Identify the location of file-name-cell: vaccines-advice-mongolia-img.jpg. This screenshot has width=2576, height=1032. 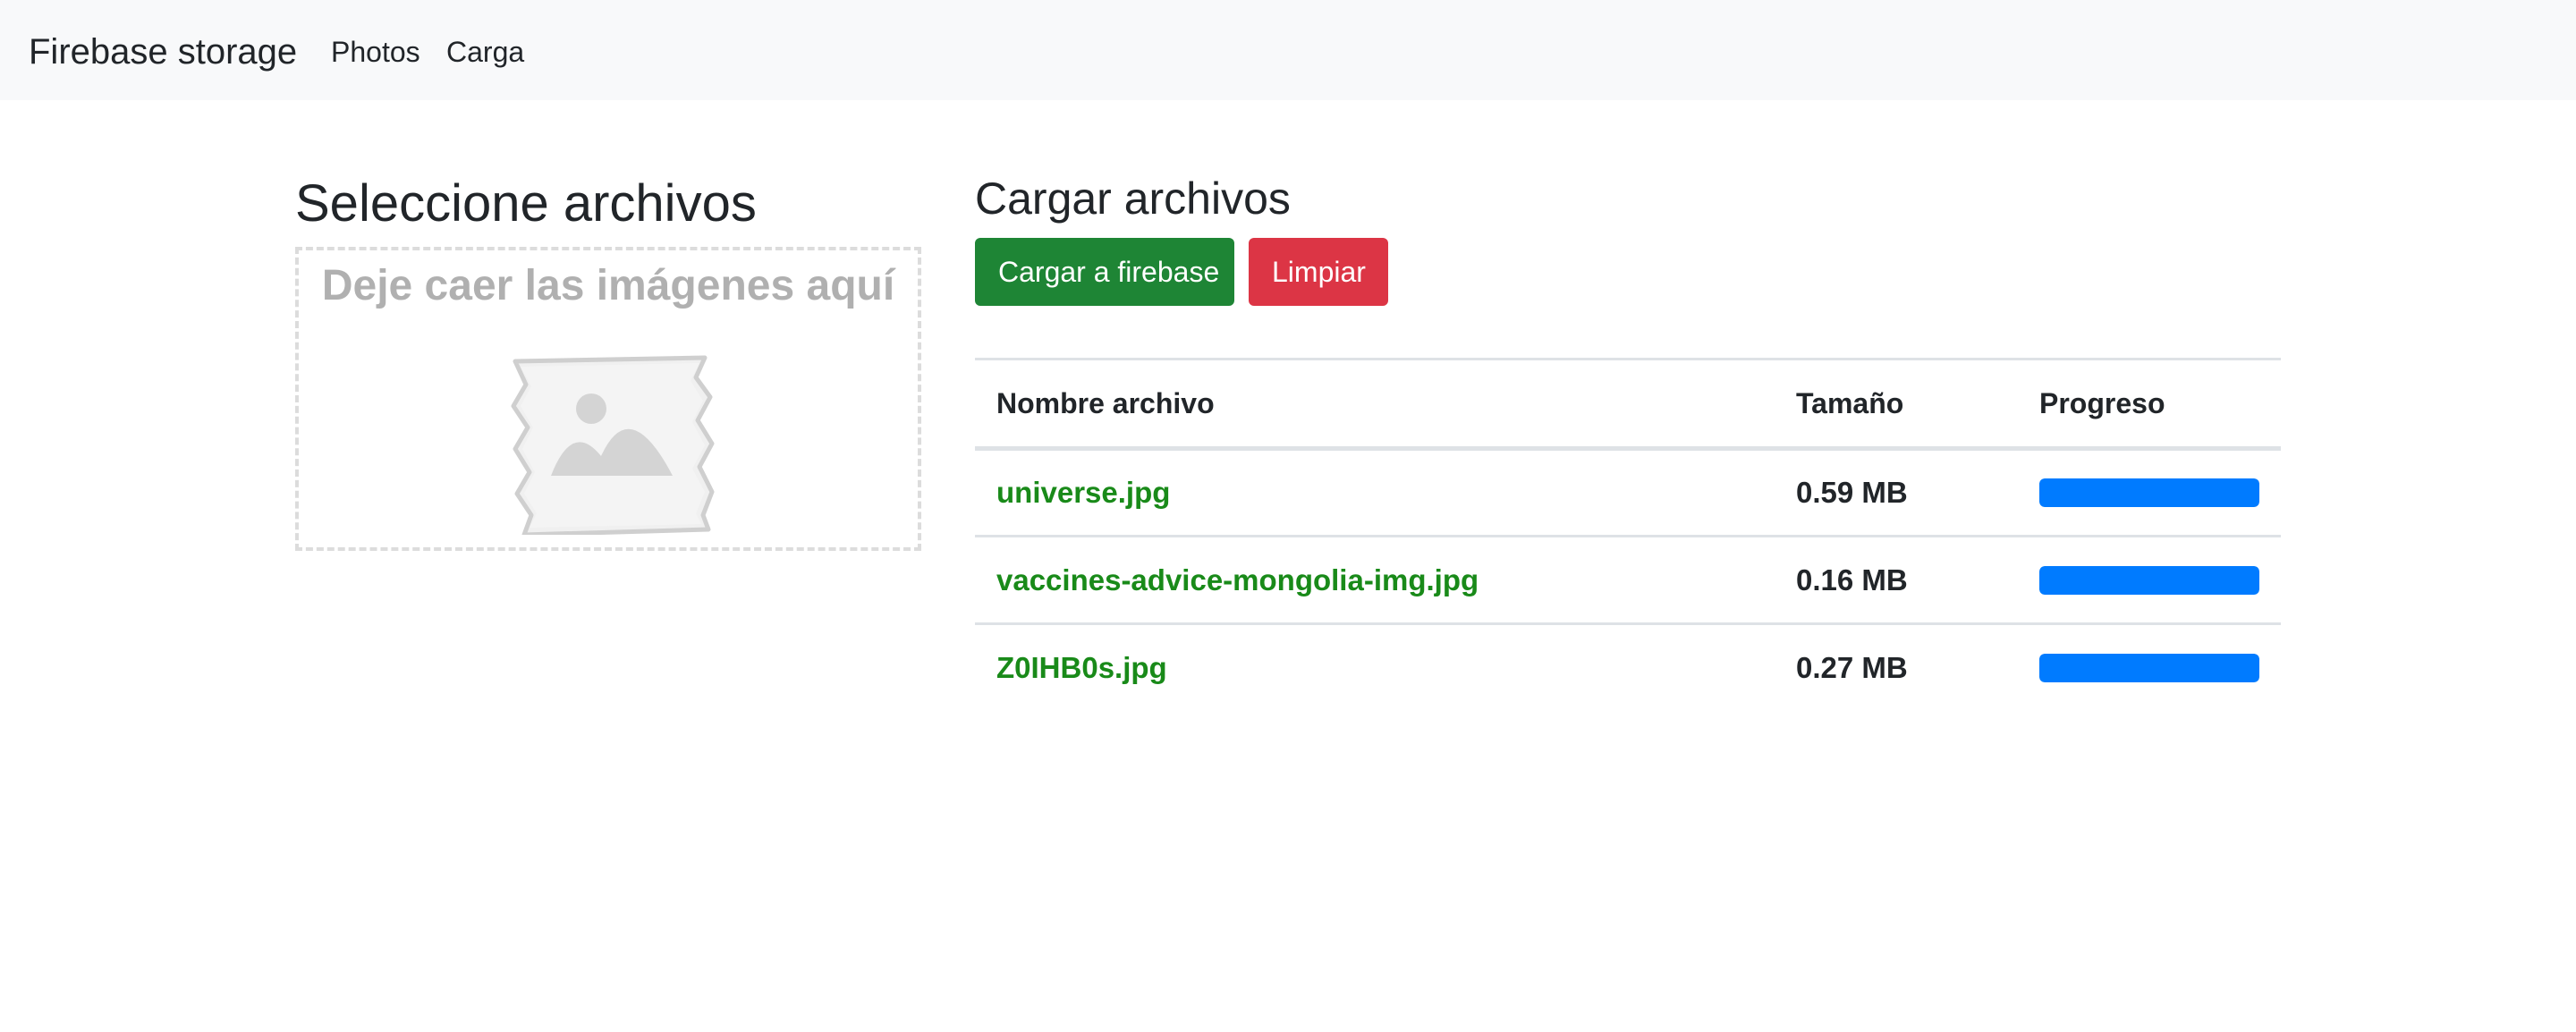
(1375, 580).